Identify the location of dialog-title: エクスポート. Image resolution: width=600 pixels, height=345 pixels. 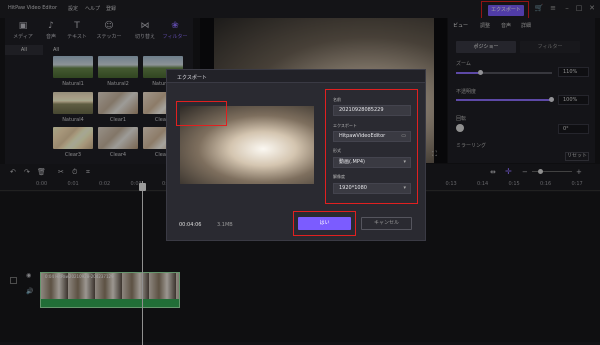
(192, 78).